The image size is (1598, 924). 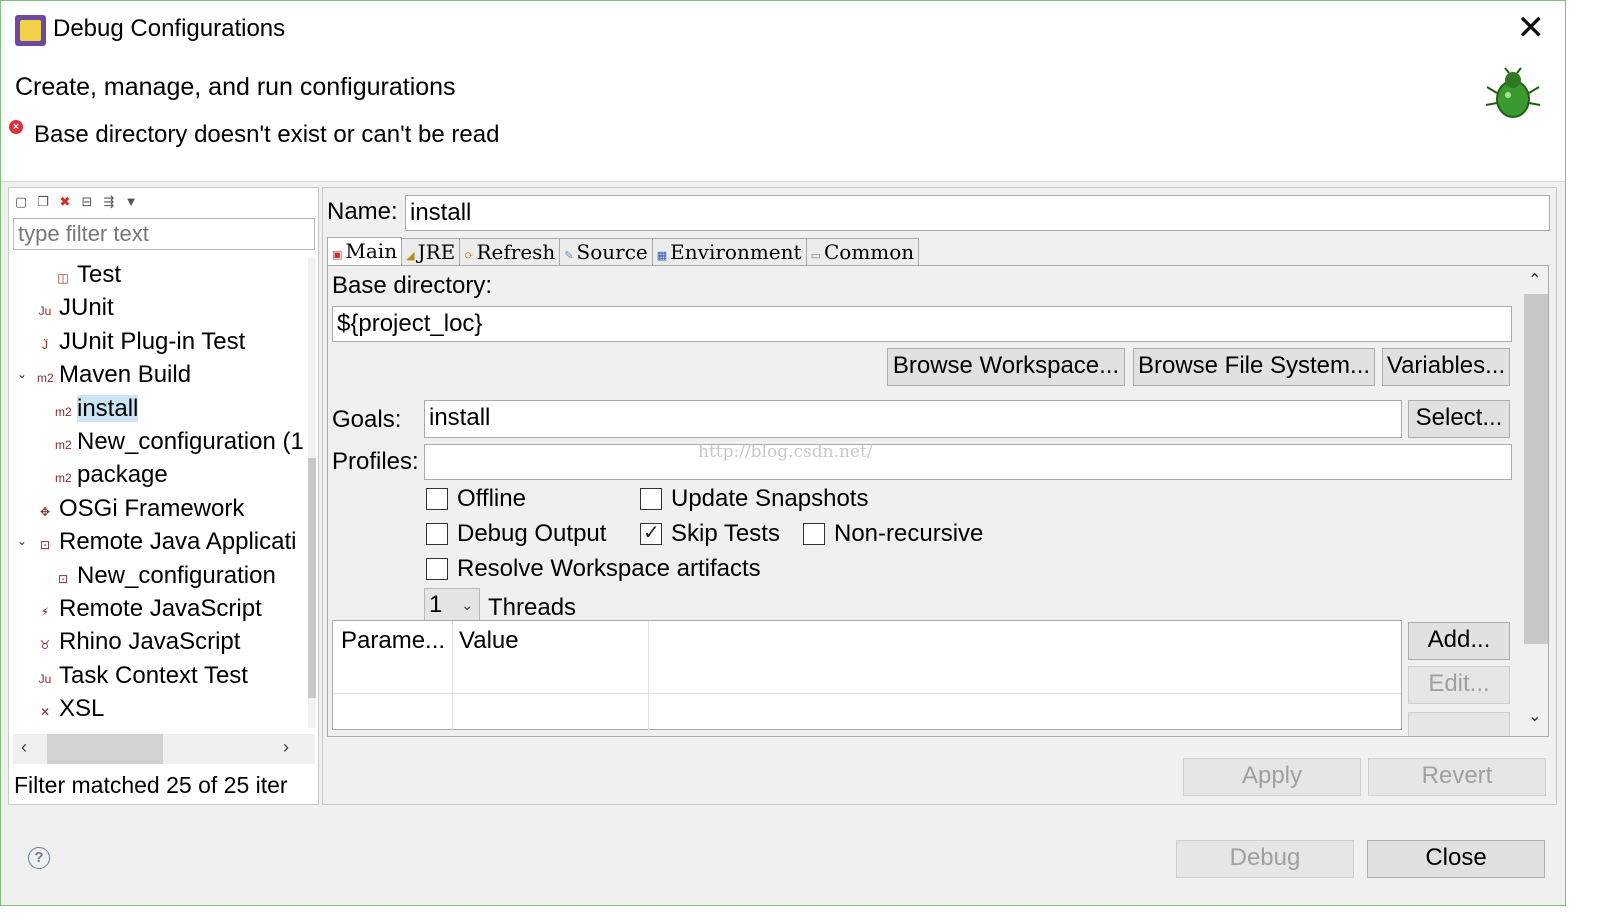 What do you see at coordinates (160, 608) in the screenshot?
I see `tree-item-label: Remote JavaScript` at bounding box center [160, 608].